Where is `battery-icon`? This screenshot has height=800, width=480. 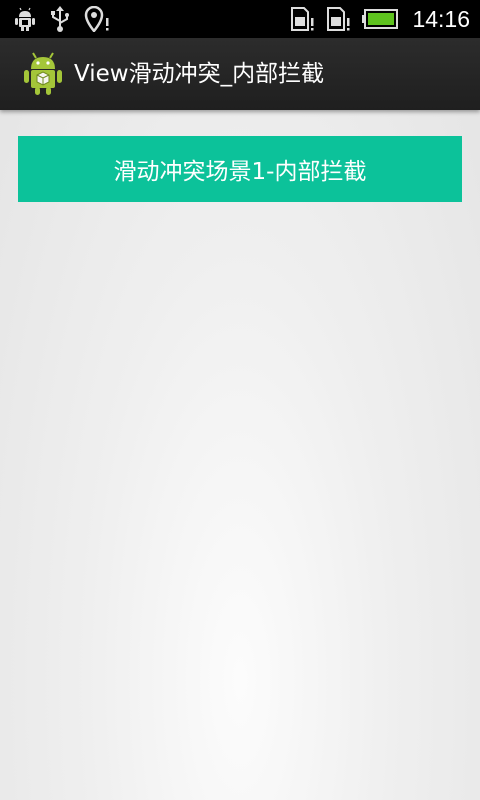 battery-icon is located at coordinates (380, 19).